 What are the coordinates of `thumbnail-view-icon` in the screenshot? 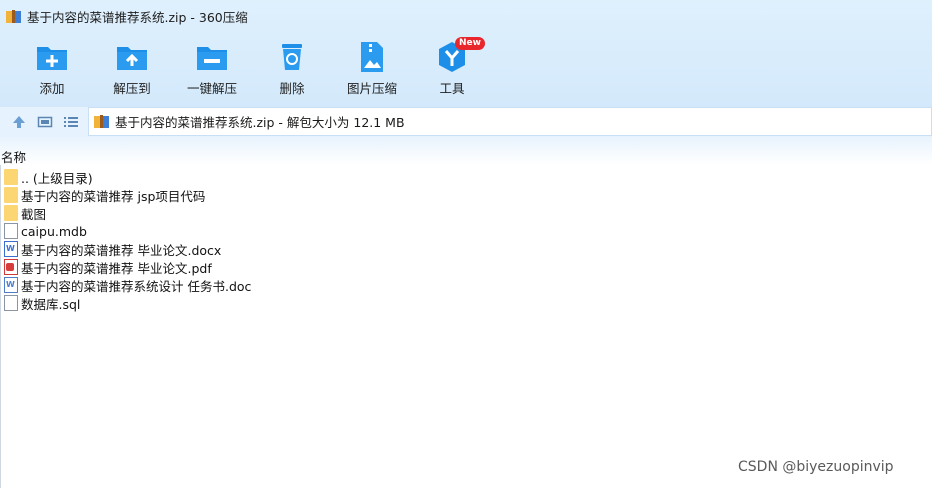 It's located at (45, 122).